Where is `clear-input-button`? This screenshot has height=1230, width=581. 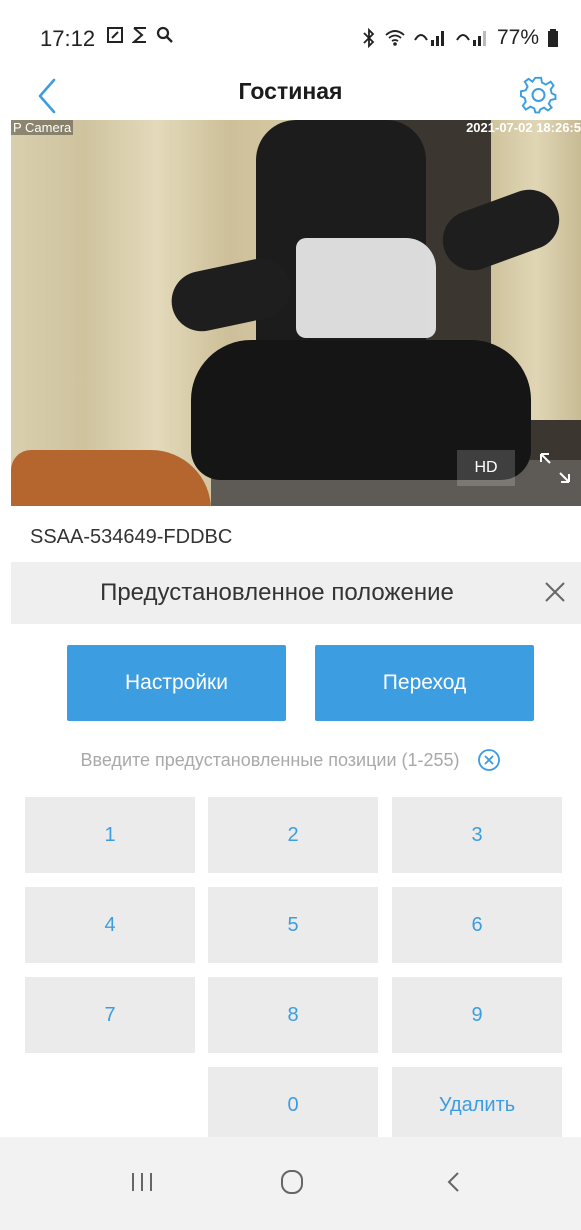
clear-input-button is located at coordinates (489, 760).